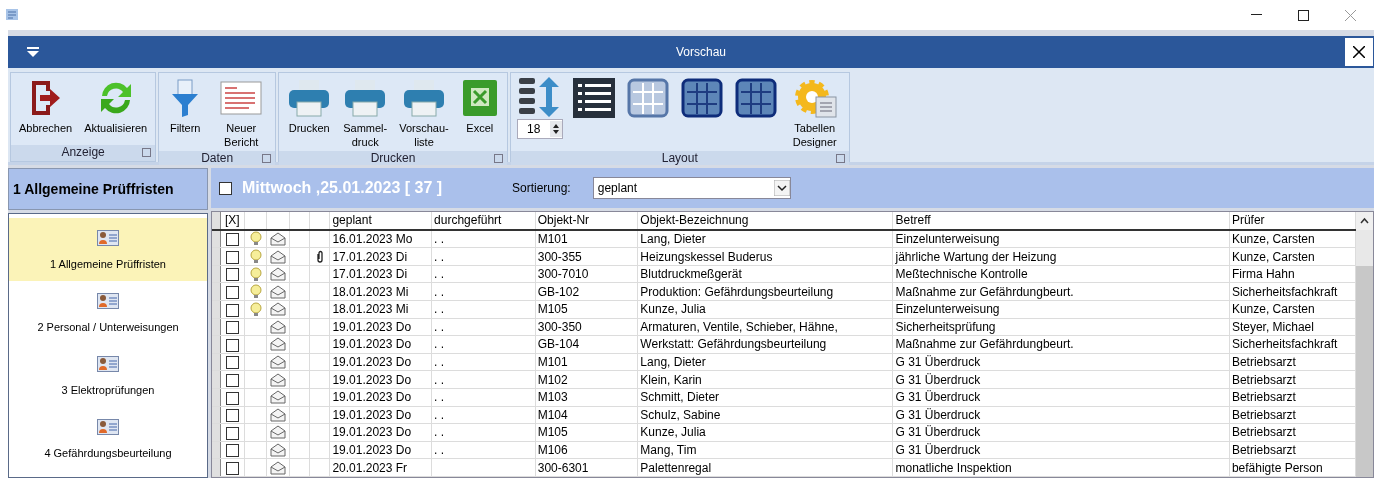  I want to click on report-icon, so click(241, 98).